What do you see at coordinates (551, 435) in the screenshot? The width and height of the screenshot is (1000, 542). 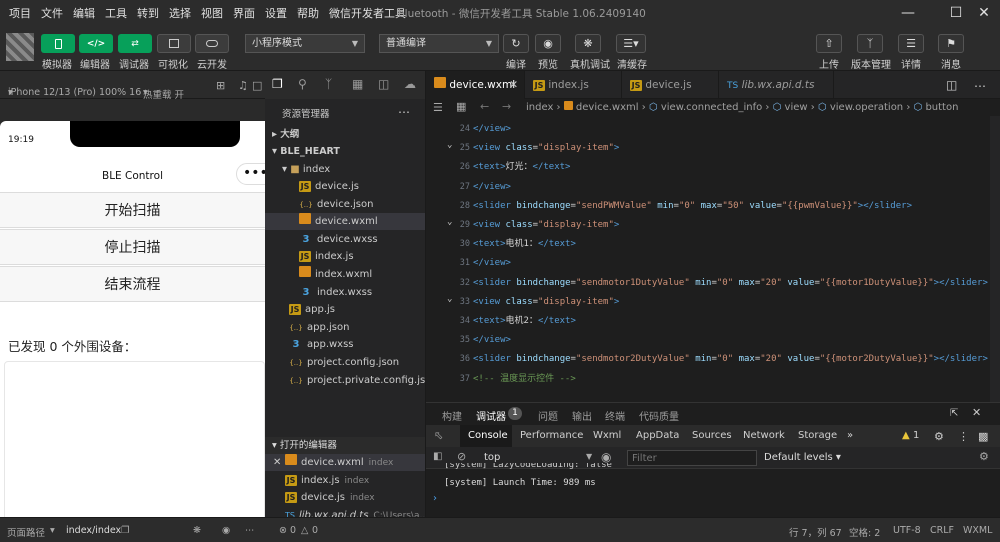 I see `tab-performance: Performance` at bounding box center [551, 435].